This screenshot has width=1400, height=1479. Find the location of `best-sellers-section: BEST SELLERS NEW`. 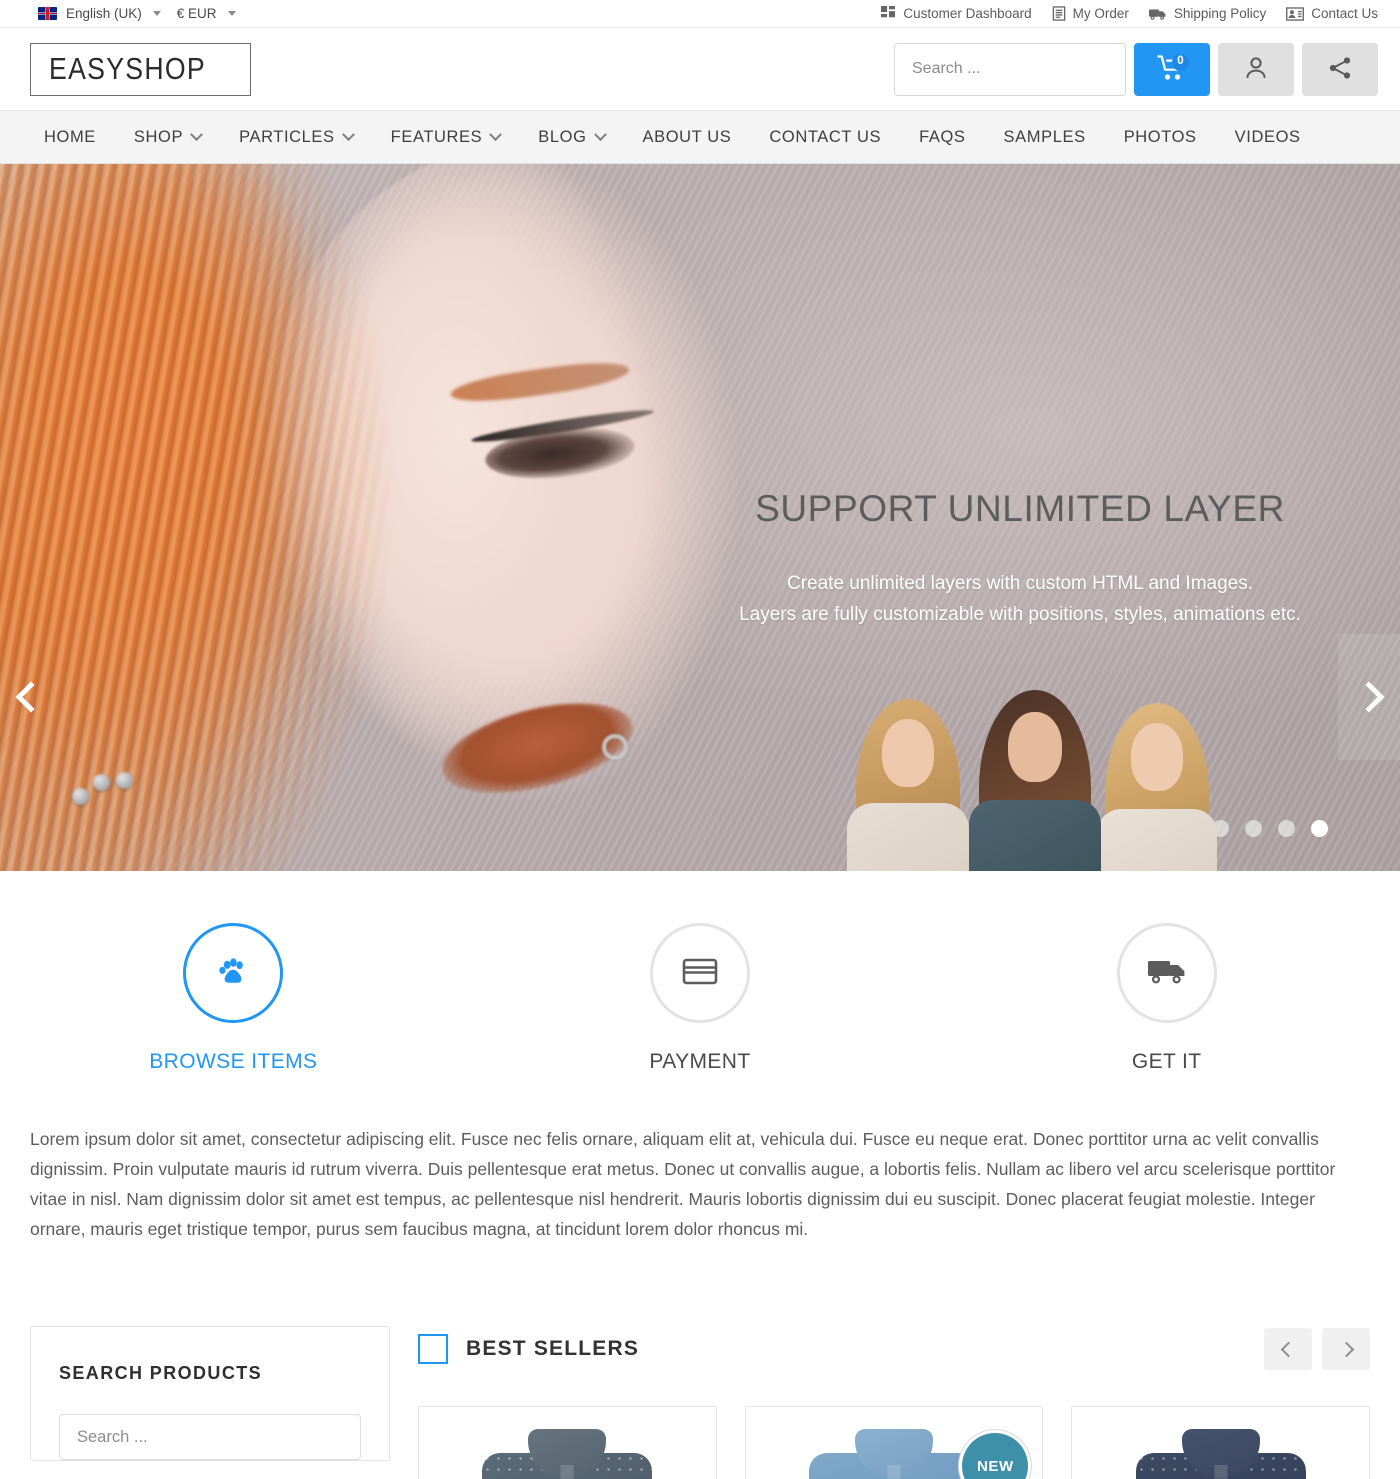

best-sellers-section: BEST SELLERS NEW is located at coordinates (894, 1402).